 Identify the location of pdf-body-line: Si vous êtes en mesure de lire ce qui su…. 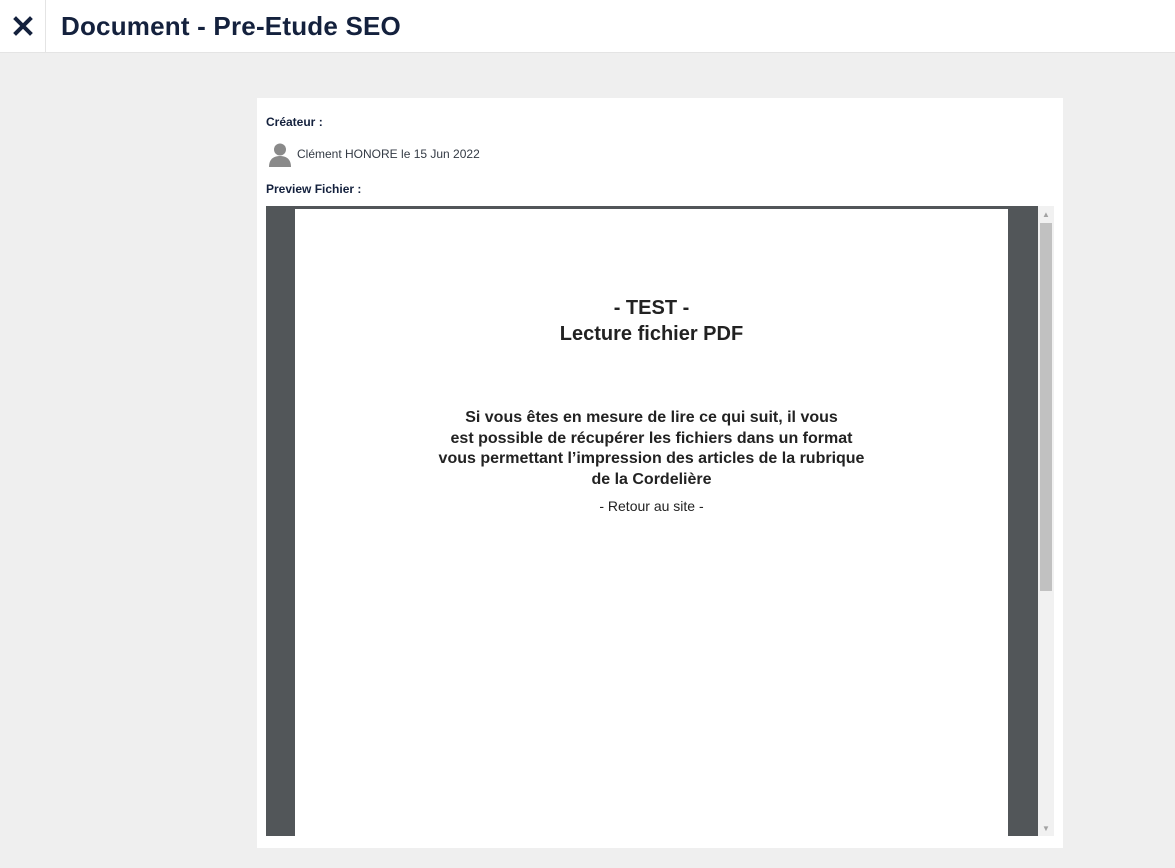
(651, 417).